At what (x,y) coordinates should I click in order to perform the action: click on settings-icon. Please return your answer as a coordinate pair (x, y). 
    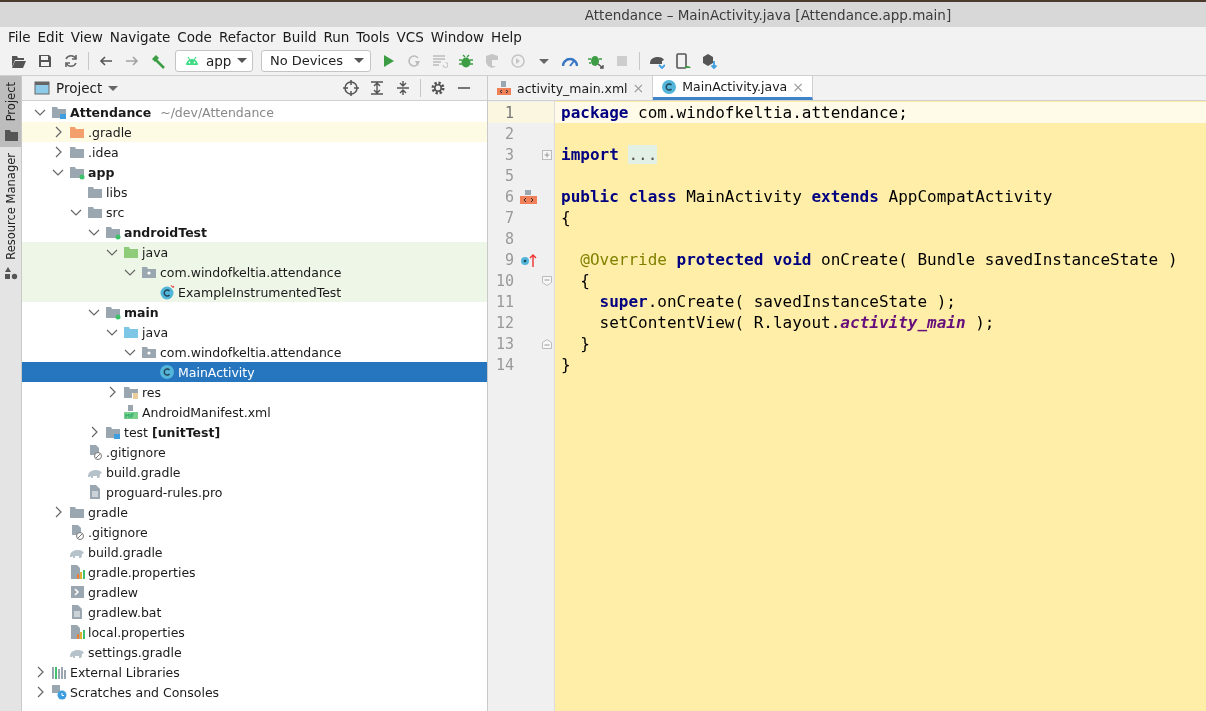
    Looking at the image, I should click on (438, 88).